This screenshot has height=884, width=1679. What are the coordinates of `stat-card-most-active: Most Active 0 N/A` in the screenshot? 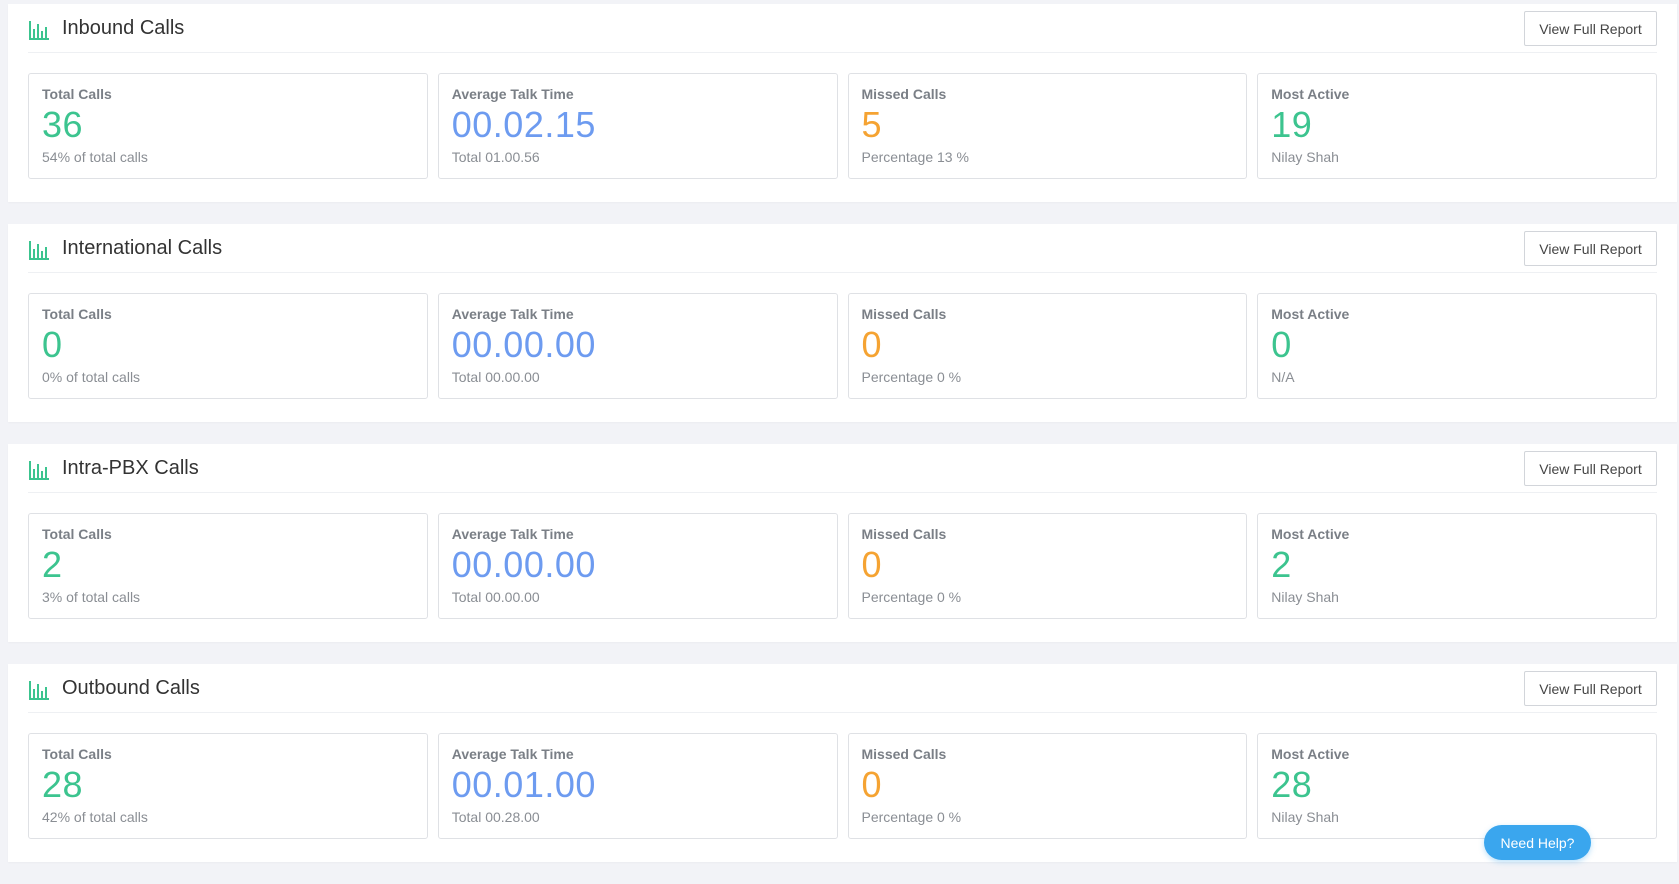 It's located at (1457, 346).